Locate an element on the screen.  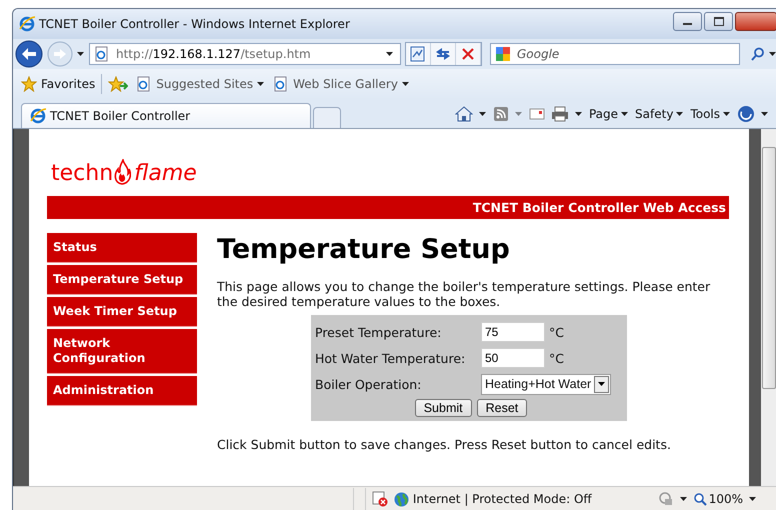
globe-icon is located at coordinates (401, 499).